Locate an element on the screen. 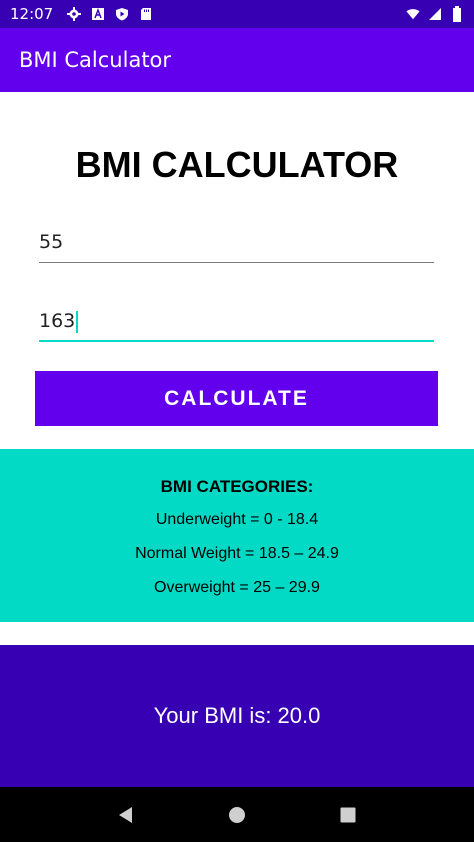 The height and width of the screenshot is (842, 474). app-bar: BMI Calculator is located at coordinates (237, 60).